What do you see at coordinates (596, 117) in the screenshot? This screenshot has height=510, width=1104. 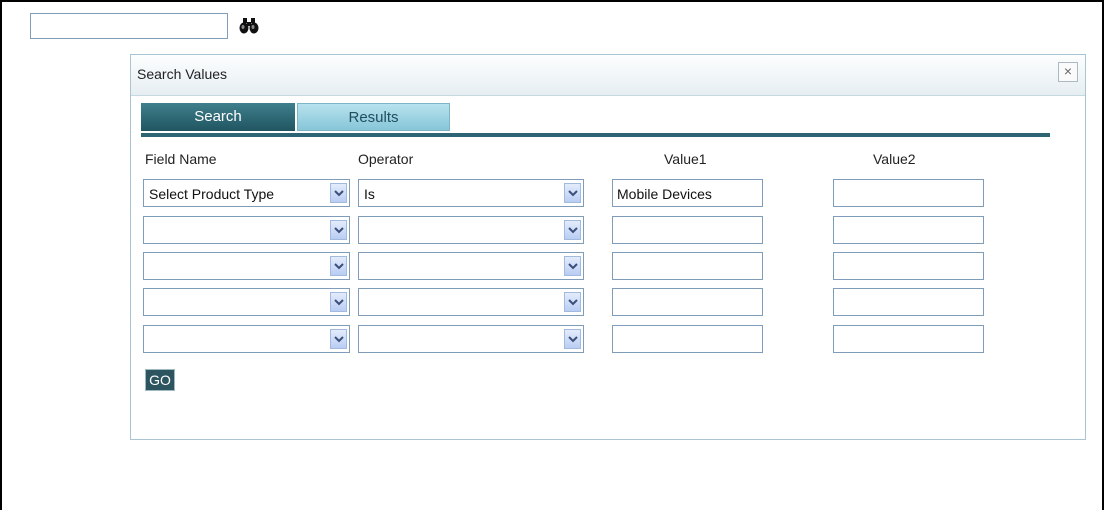 I see `tab-bar: Search Results` at bounding box center [596, 117].